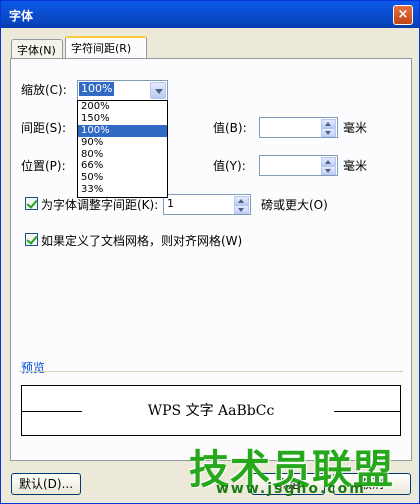 This screenshot has width=420, height=504. What do you see at coordinates (122, 130) in the screenshot?
I see `scale-option-100: 100%` at bounding box center [122, 130].